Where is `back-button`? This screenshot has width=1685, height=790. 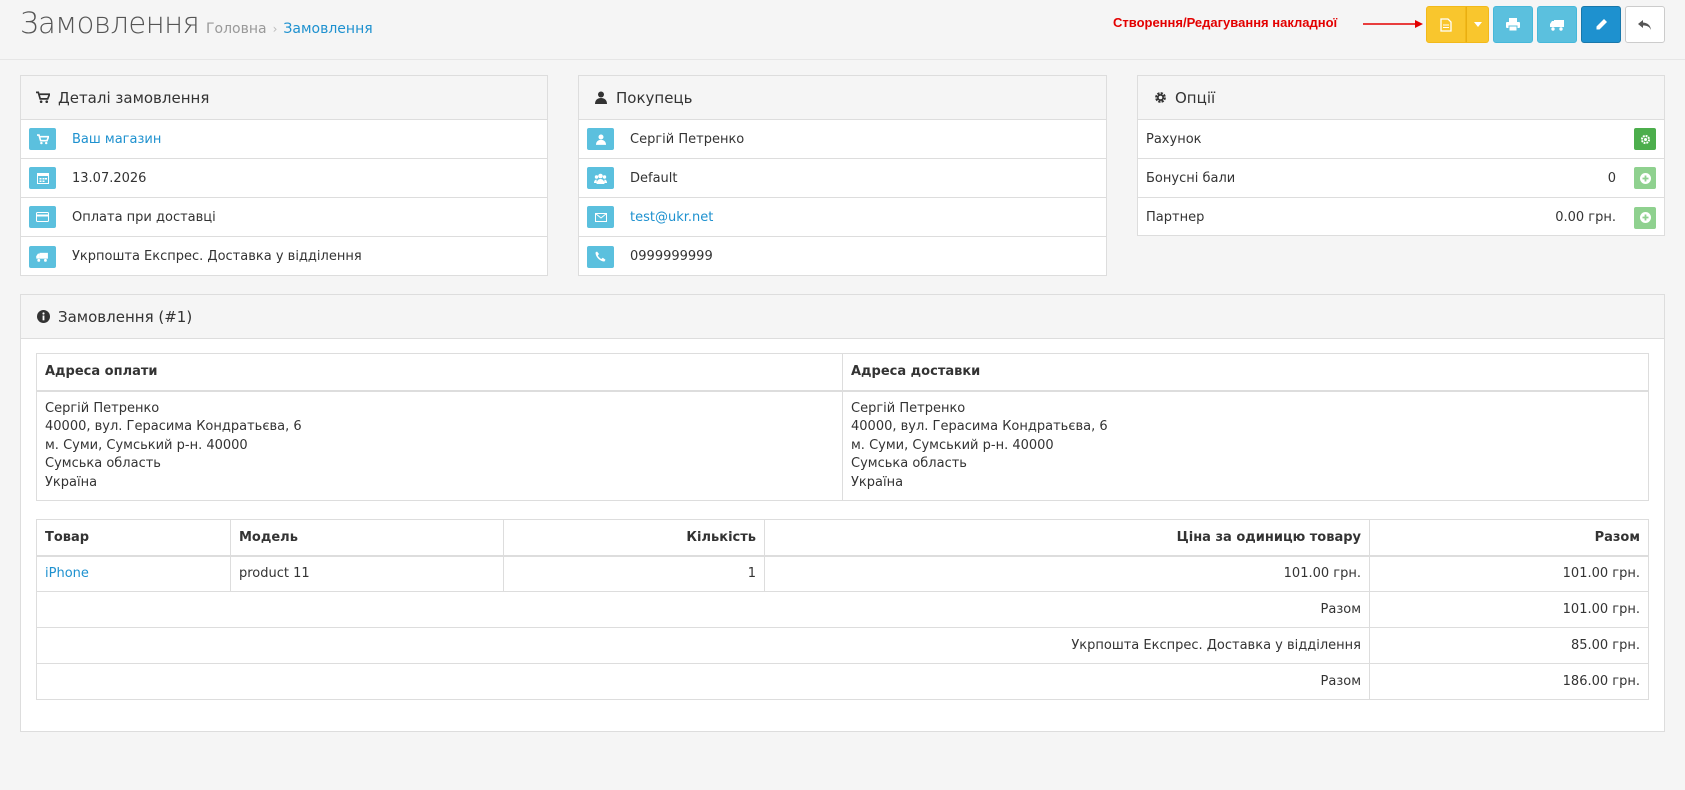 back-button is located at coordinates (1645, 24).